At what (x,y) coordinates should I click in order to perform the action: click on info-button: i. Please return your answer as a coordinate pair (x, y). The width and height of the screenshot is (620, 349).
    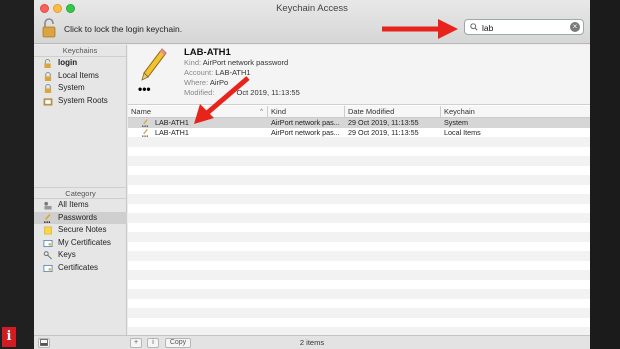
    Looking at the image, I should click on (153, 343).